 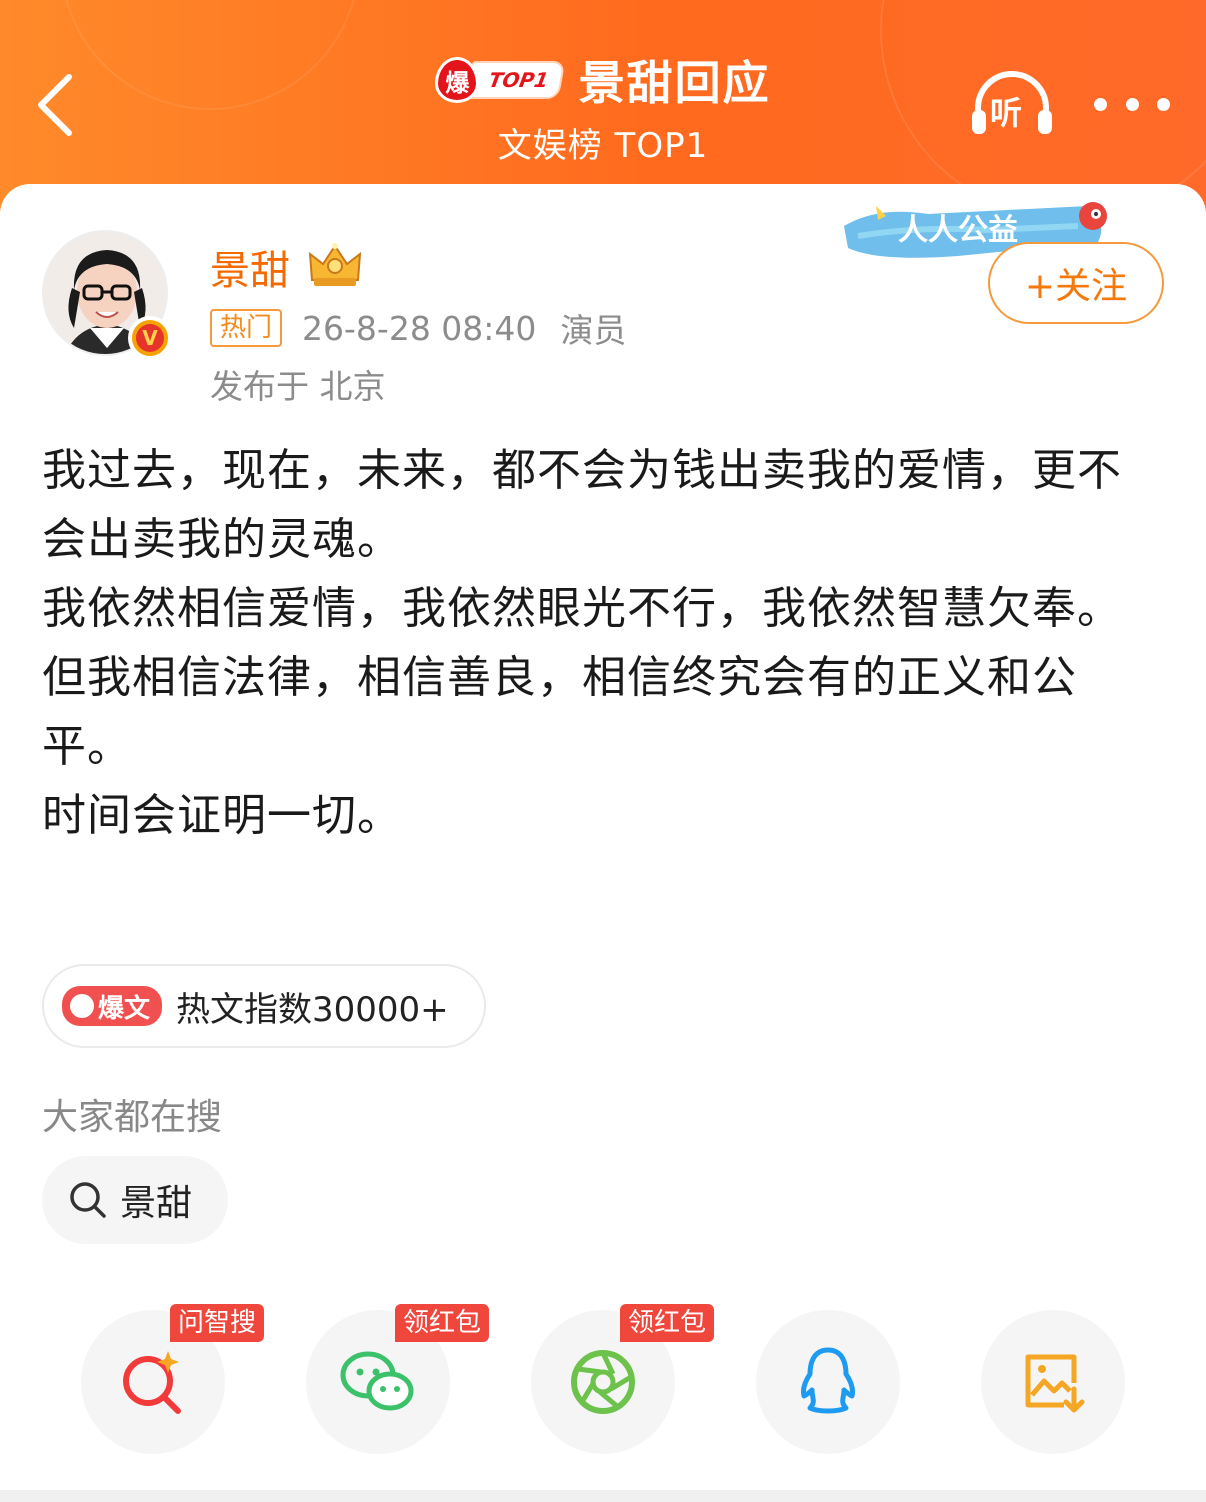 I want to click on hot-tag: 热门, so click(x=246, y=328).